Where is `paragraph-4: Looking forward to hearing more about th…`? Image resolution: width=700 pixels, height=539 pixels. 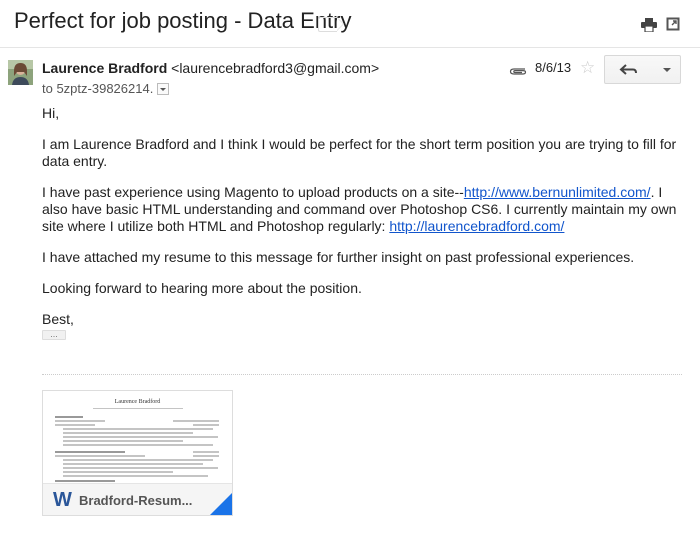
paragraph-4: Looking forward to hearing more about th… is located at coordinates (202, 288).